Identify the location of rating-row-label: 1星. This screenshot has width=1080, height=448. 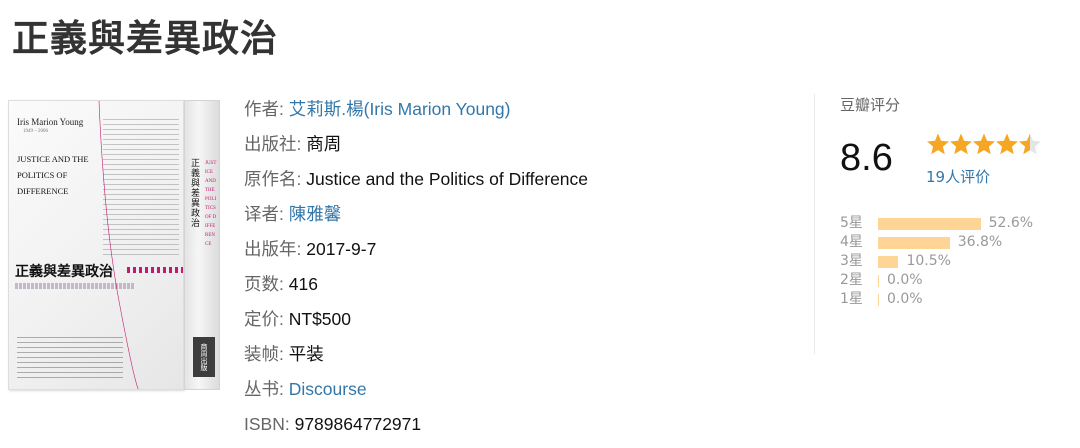
(851, 299).